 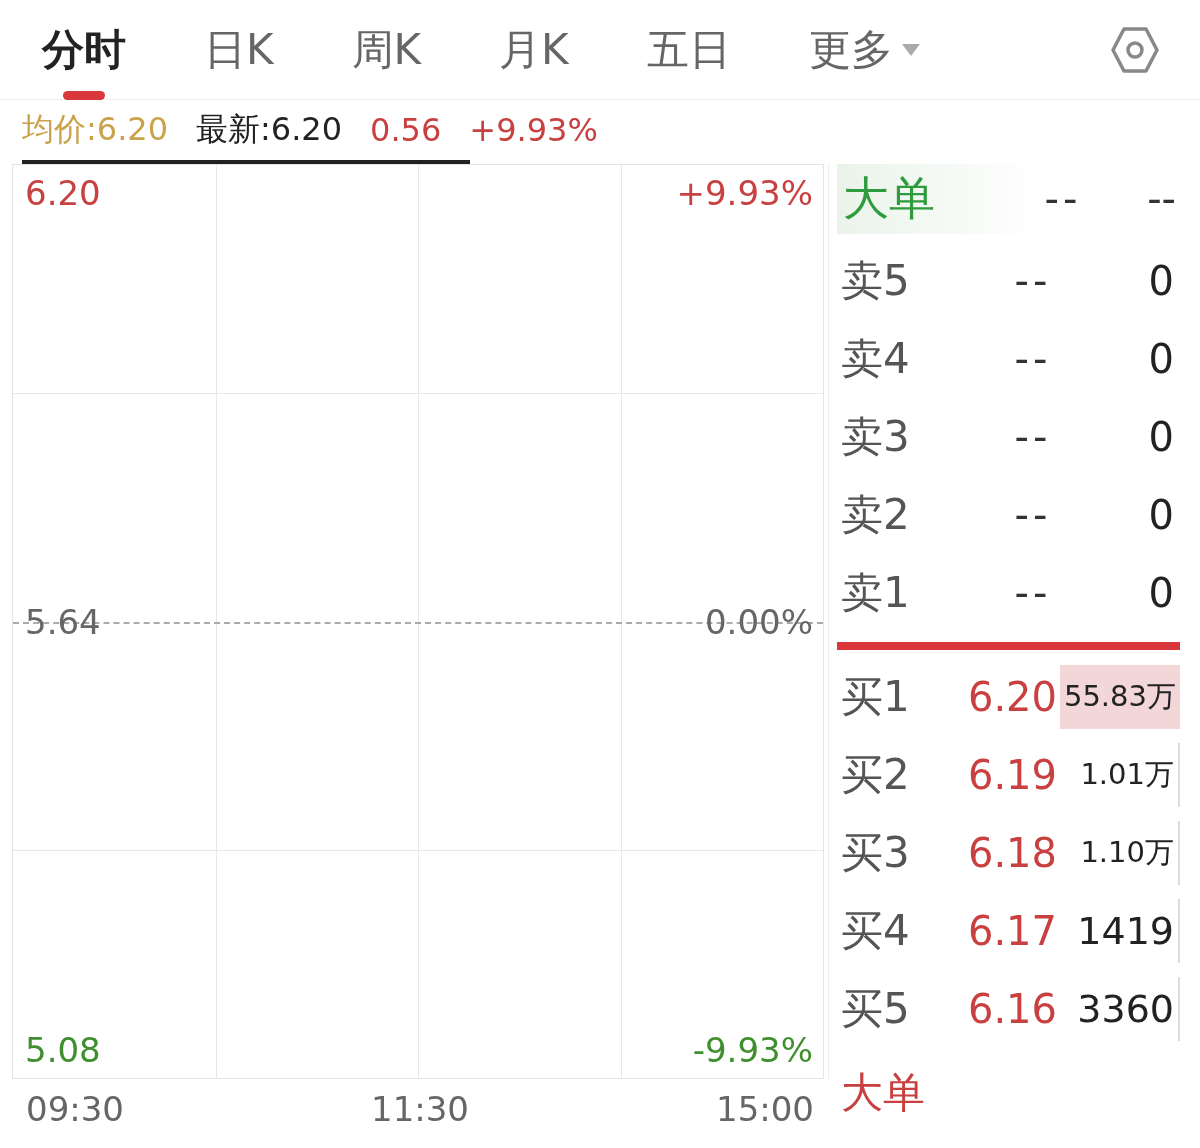 I want to click on bid-volume: 1.10万, so click(x=1128, y=853).